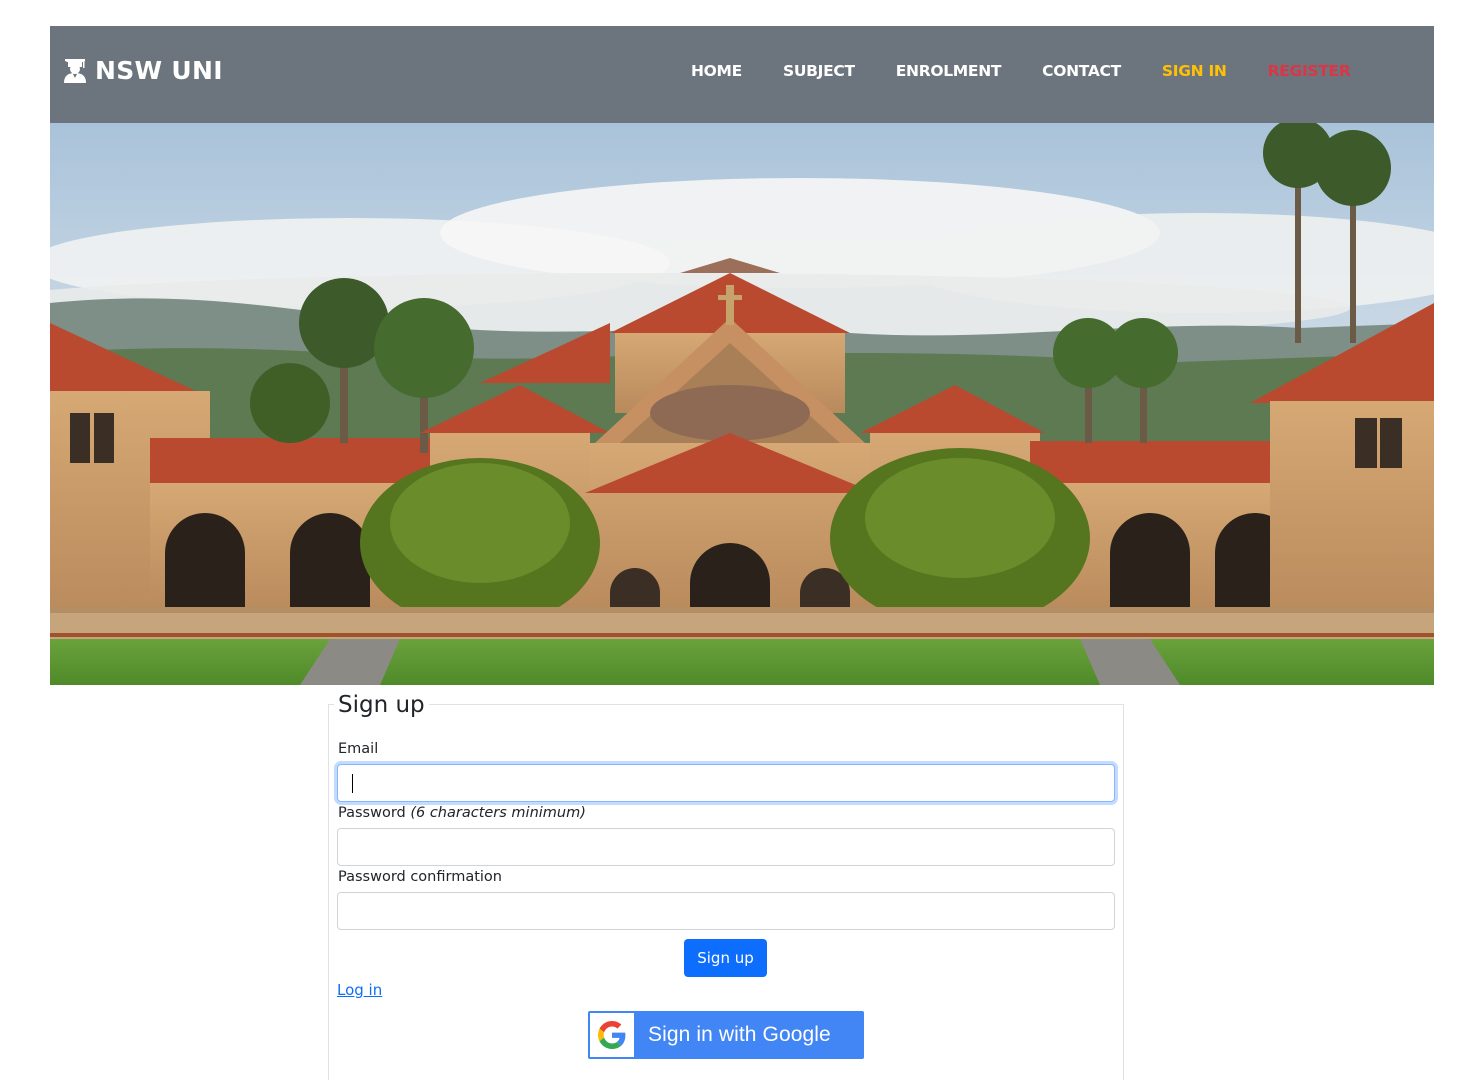 The width and height of the screenshot is (1468, 1080). I want to click on nav-sign-in: SIGN IN, so click(1194, 71).